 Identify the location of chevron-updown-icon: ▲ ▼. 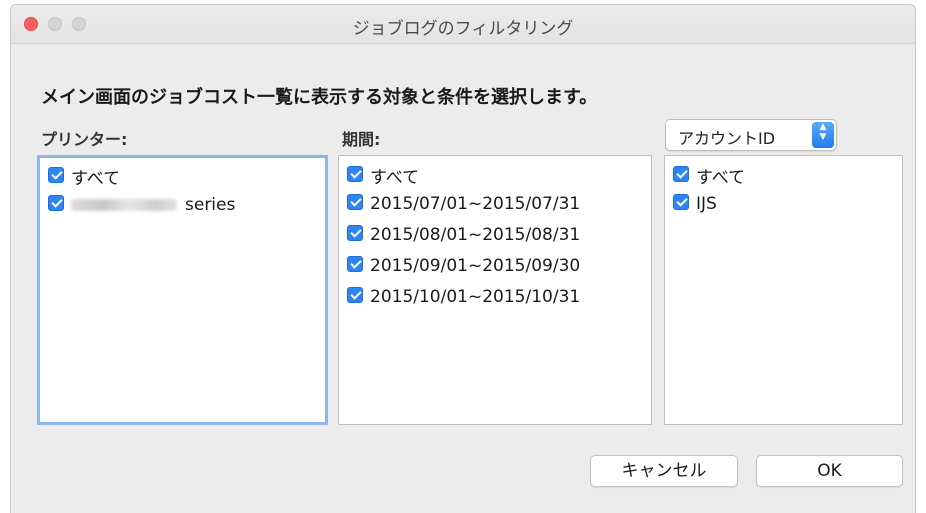
(823, 135).